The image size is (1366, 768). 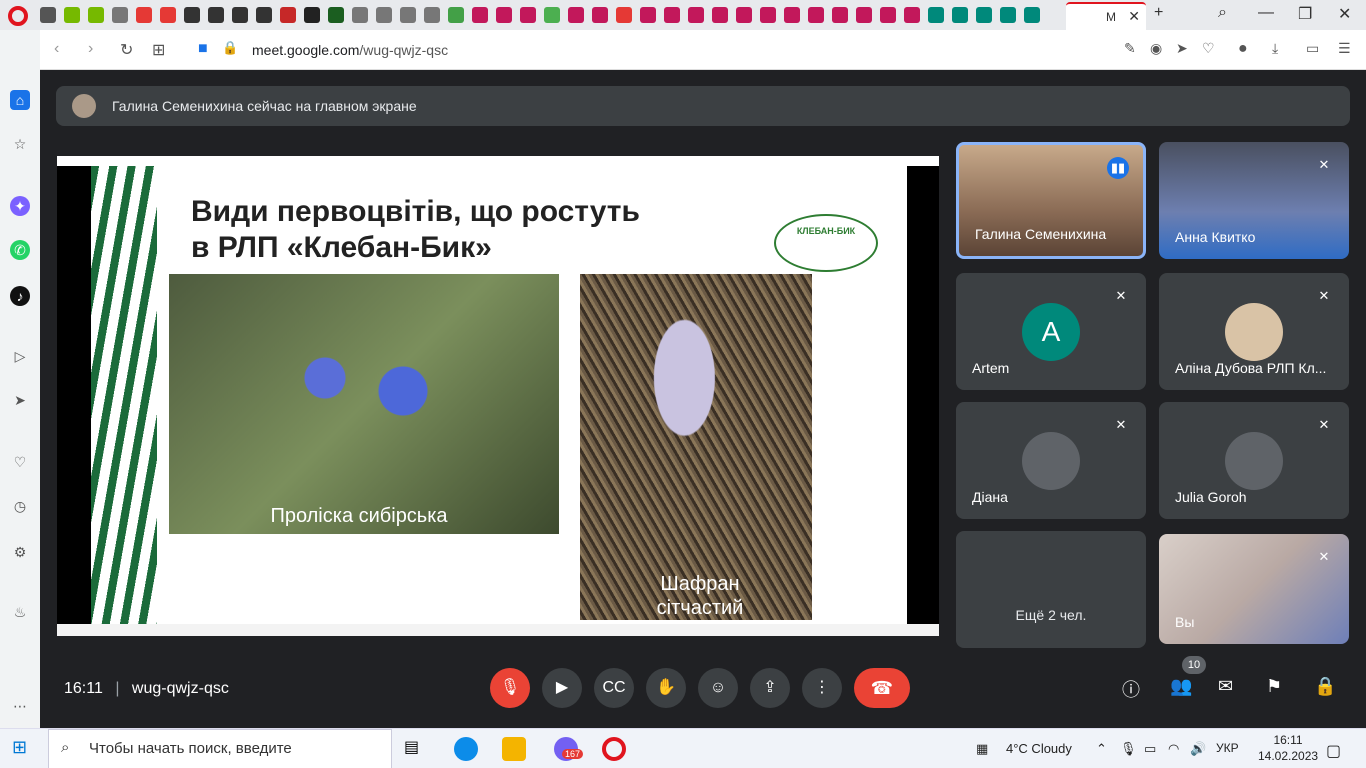 I want to click on history-icon: ◷, so click(x=20, y=506).